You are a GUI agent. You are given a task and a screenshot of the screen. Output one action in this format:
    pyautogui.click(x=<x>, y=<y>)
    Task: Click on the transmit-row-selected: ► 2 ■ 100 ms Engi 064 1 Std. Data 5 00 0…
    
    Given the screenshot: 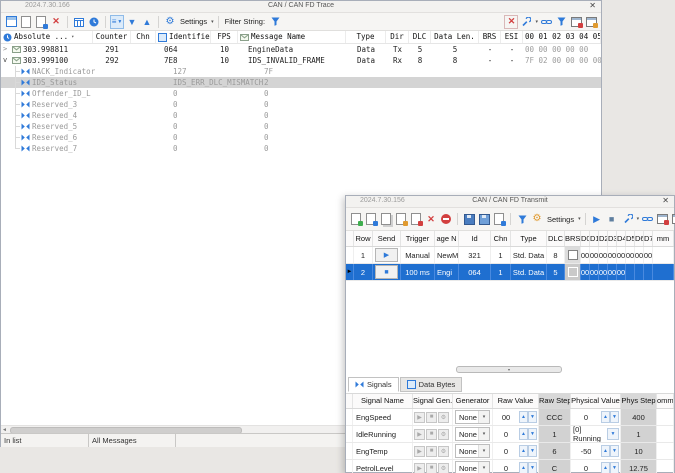 What is the action you would take?
    pyautogui.click(x=510, y=272)
    